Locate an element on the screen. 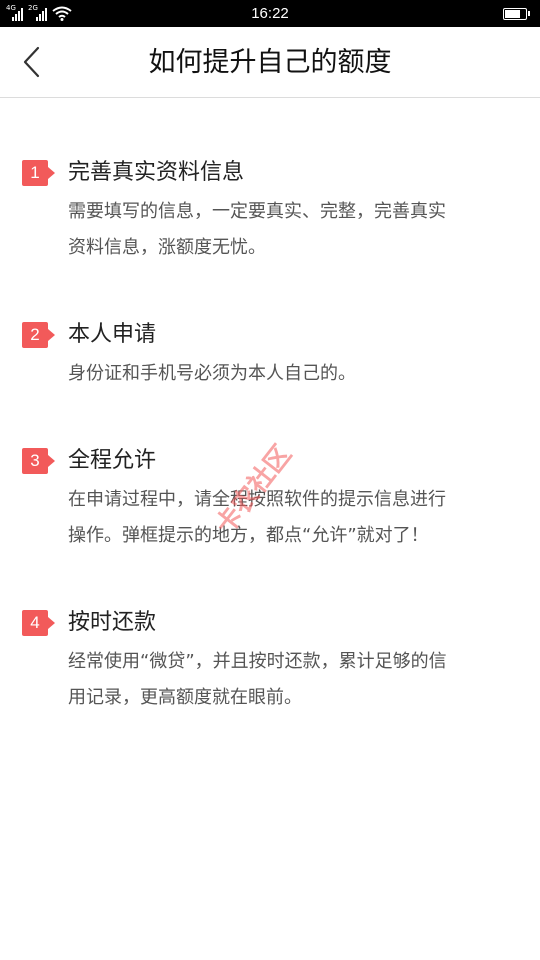  step-header: 1 完善真实资料信息 is located at coordinates (133, 173).